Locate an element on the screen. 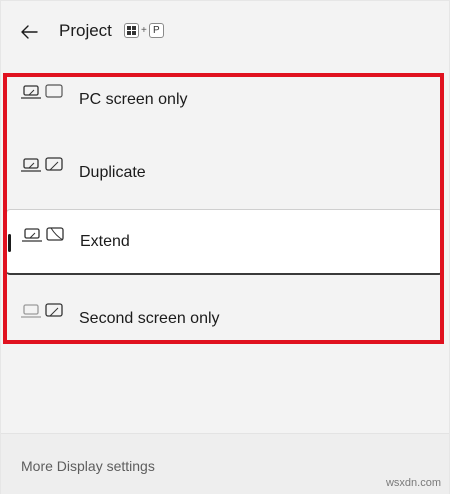  back-button is located at coordinates (29, 32).